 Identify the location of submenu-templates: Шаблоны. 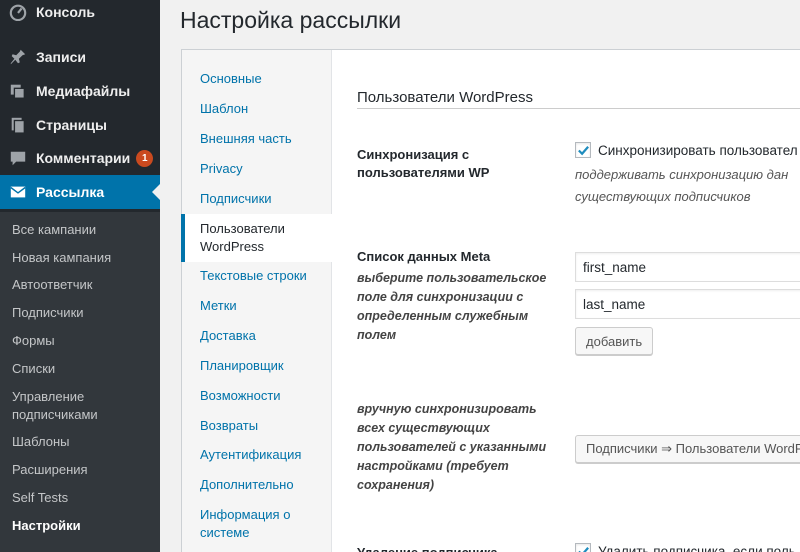
(82, 442).